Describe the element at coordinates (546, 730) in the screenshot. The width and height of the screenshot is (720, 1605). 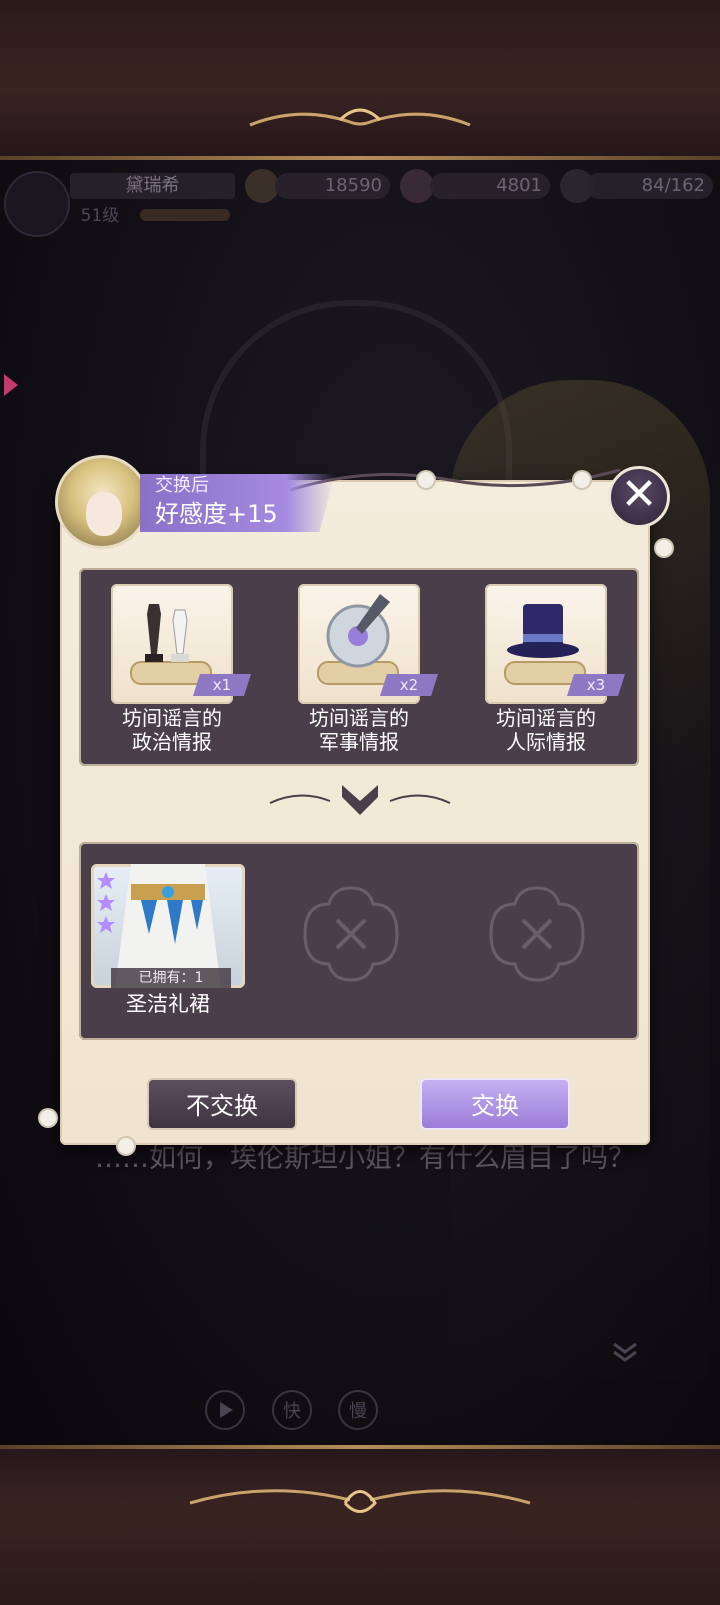
I see `item-name: 坊间谣言的 人际情报` at that location.